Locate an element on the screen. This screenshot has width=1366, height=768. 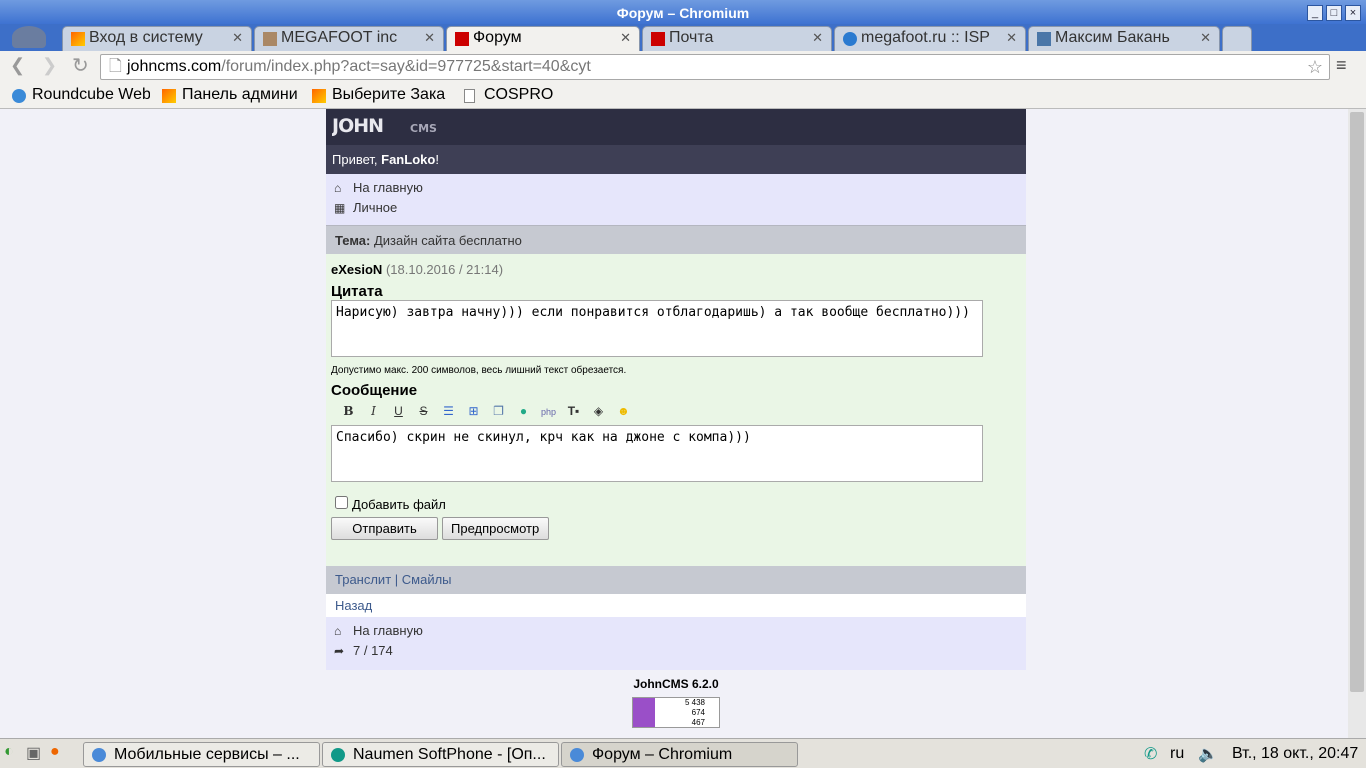
page-icon is located at coordinates (469, 96).